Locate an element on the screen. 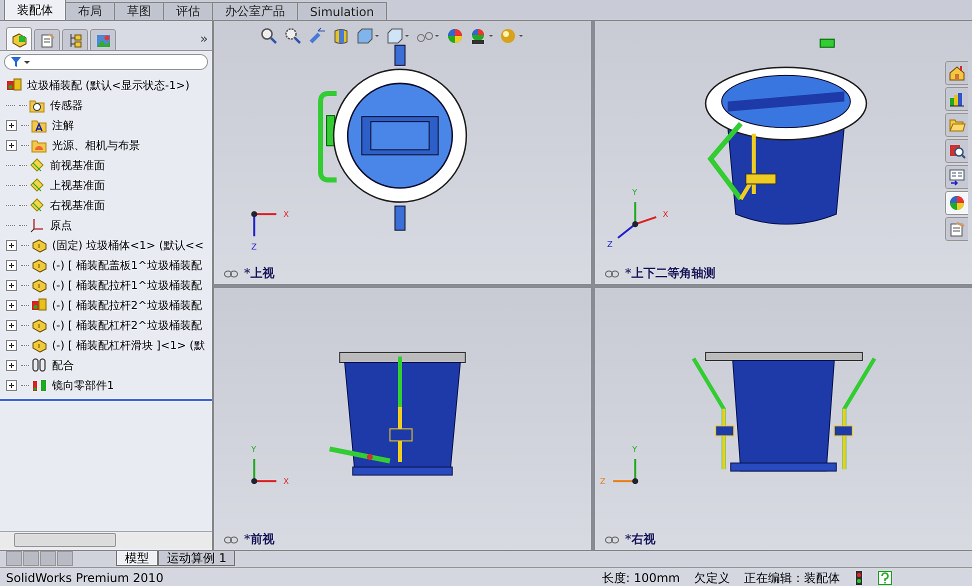 This screenshot has width=972, height=586. display-style-icon is located at coordinates (398, 36).